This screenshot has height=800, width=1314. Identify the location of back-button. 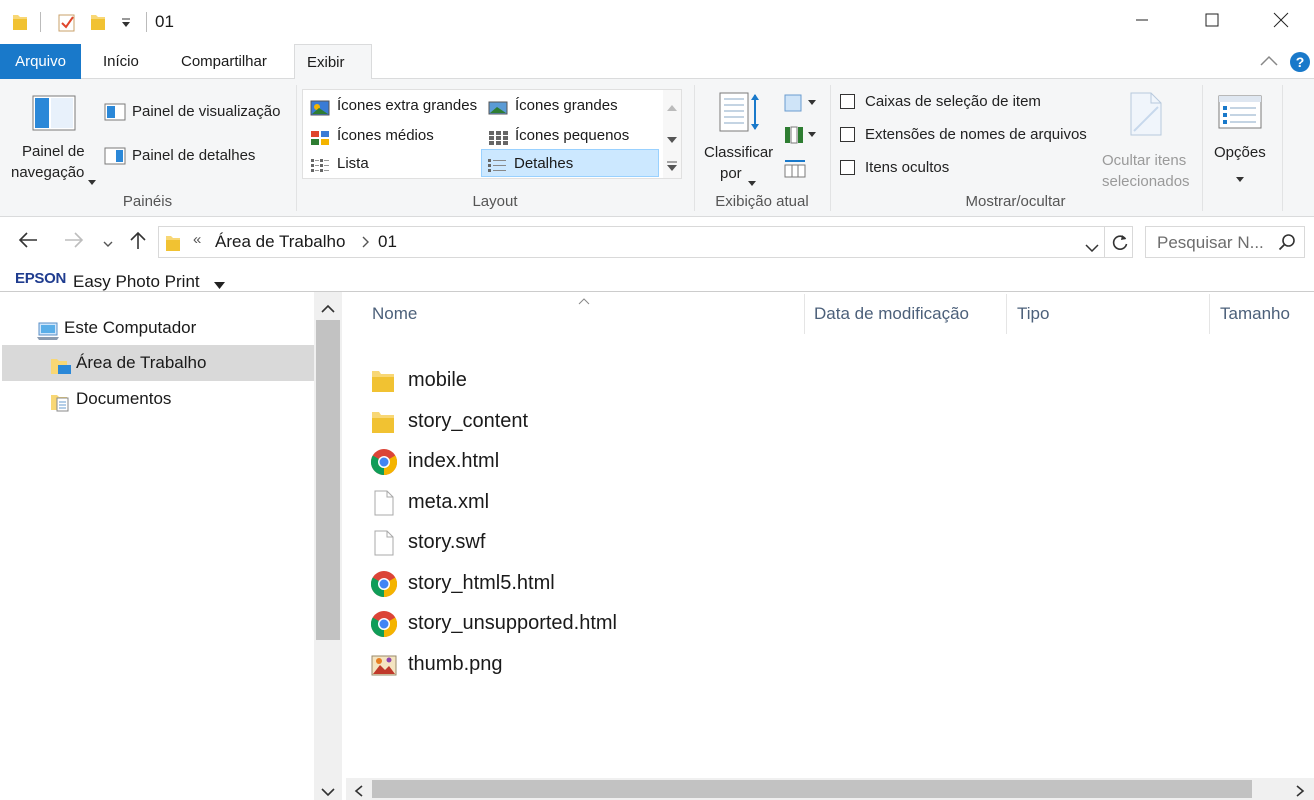
(28, 242).